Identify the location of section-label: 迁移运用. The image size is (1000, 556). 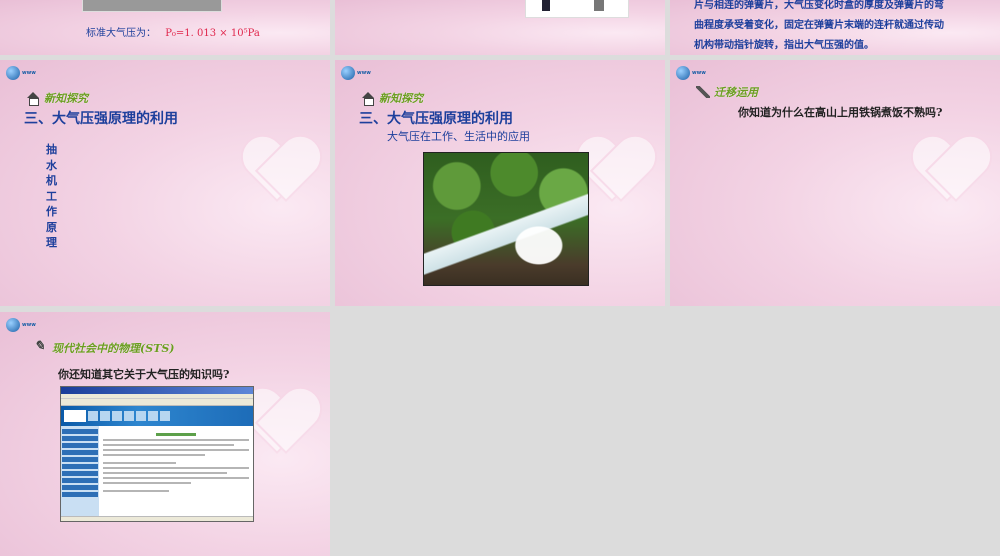
(727, 92).